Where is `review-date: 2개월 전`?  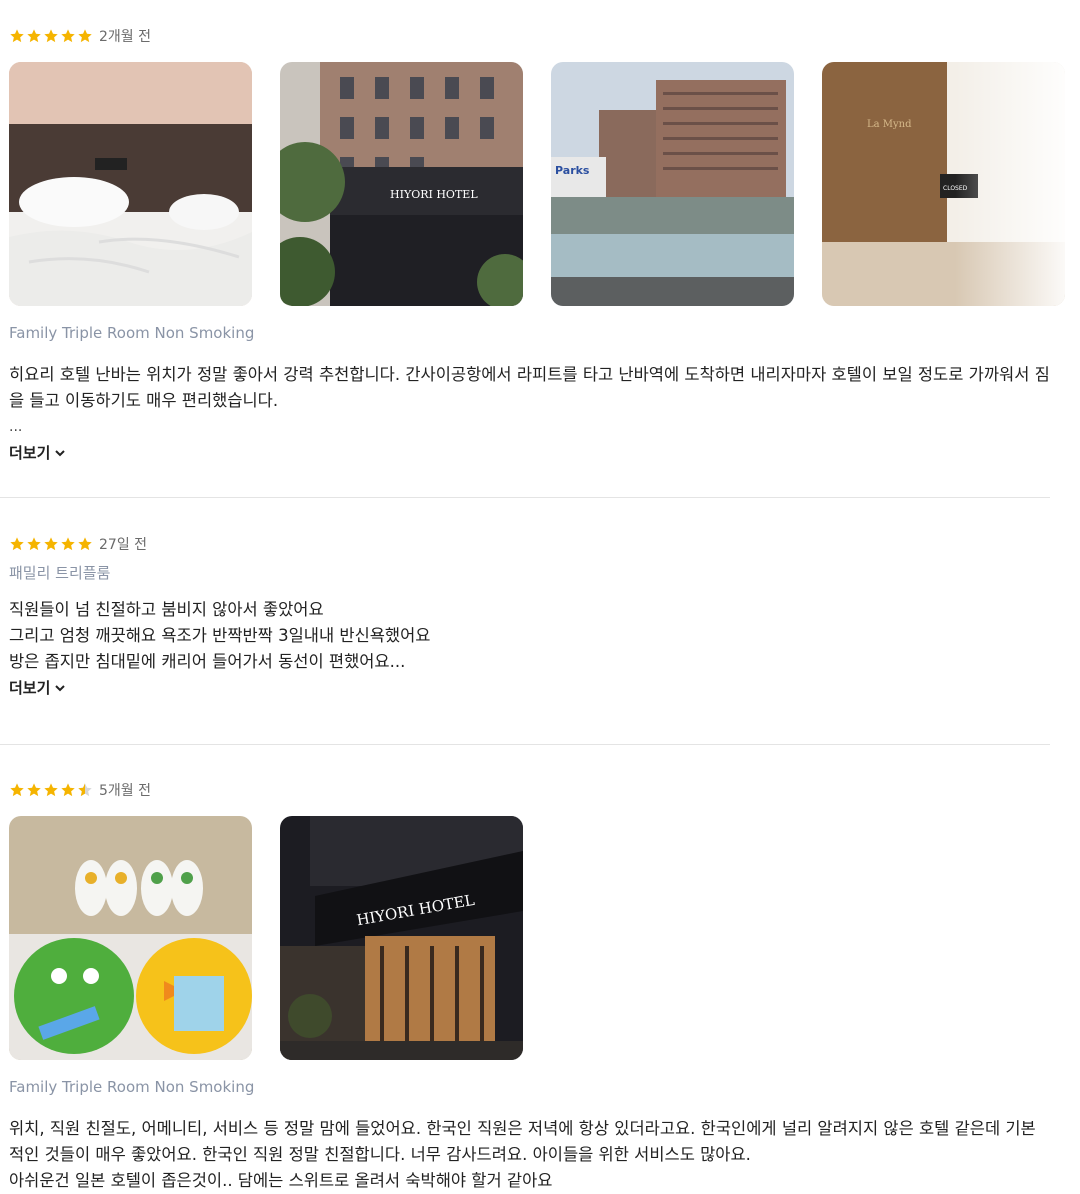 review-date: 2개월 전 is located at coordinates (125, 37).